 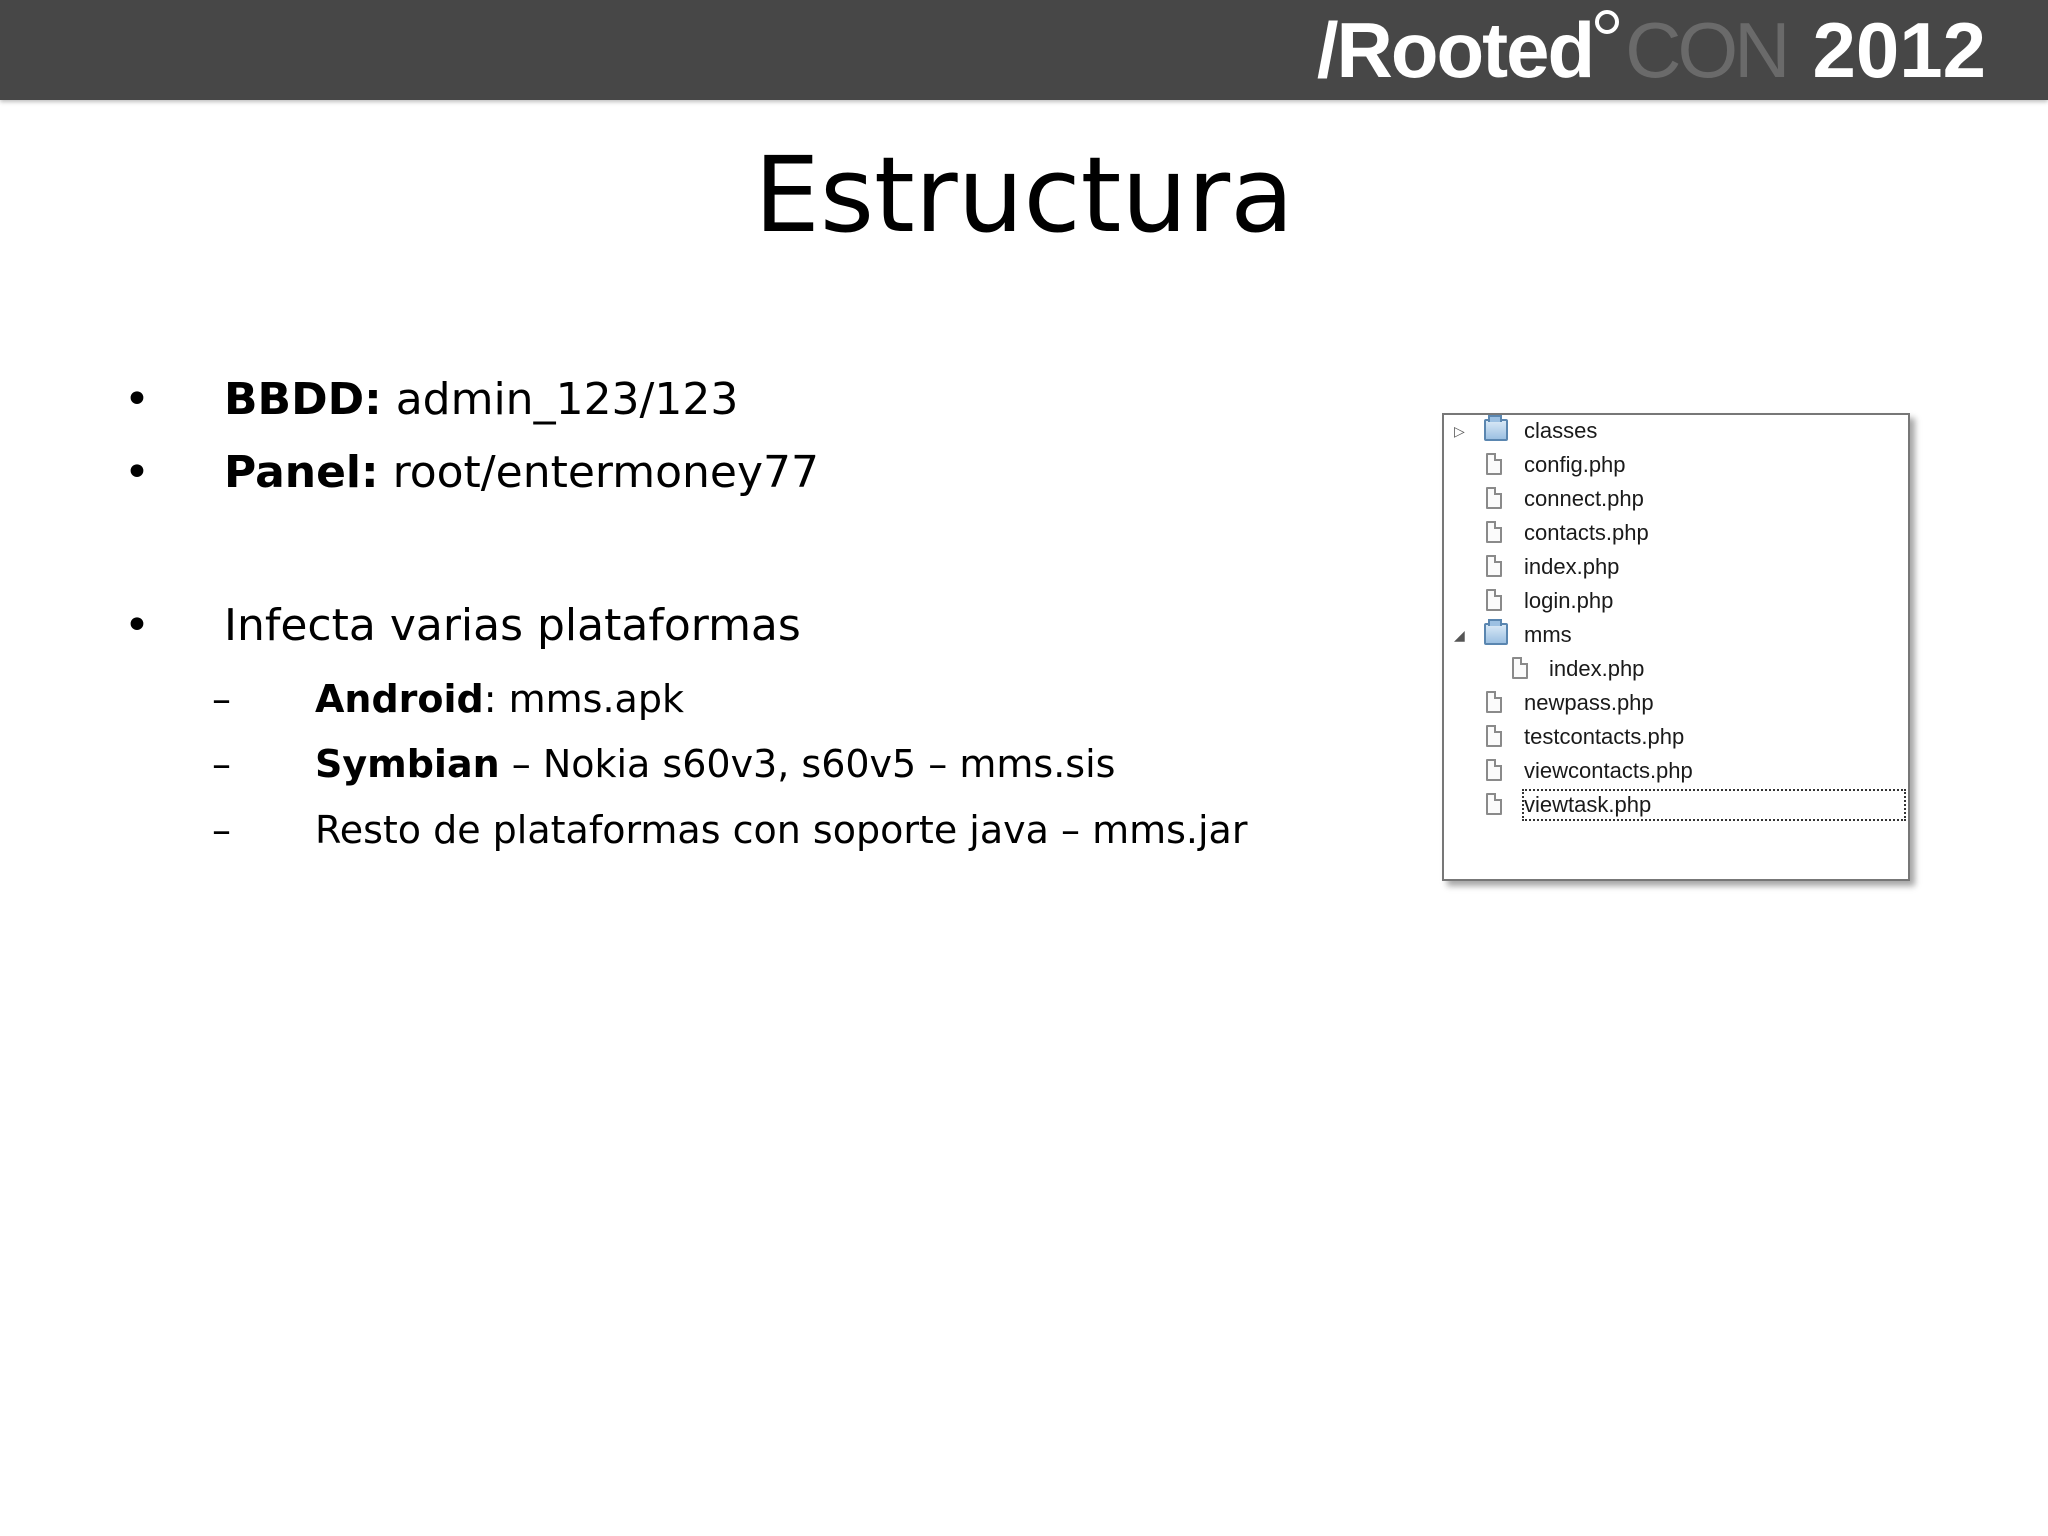 What do you see at coordinates (1676, 703) in the screenshot?
I see `tree-item-newpass: newpass.php` at bounding box center [1676, 703].